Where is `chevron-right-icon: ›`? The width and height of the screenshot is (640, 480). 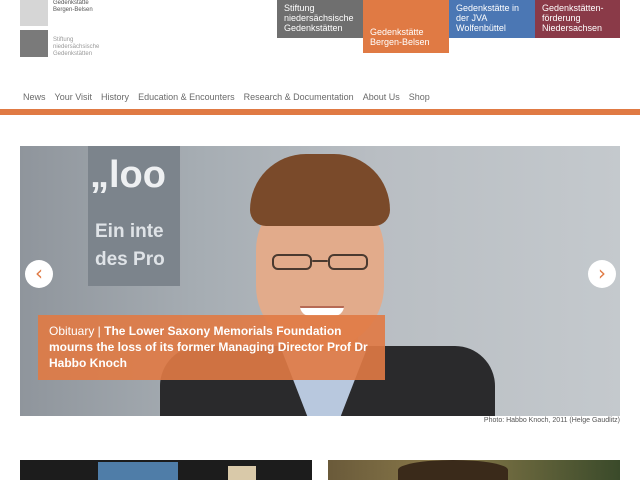 chevron-right-icon: › is located at coordinates (602, 273).